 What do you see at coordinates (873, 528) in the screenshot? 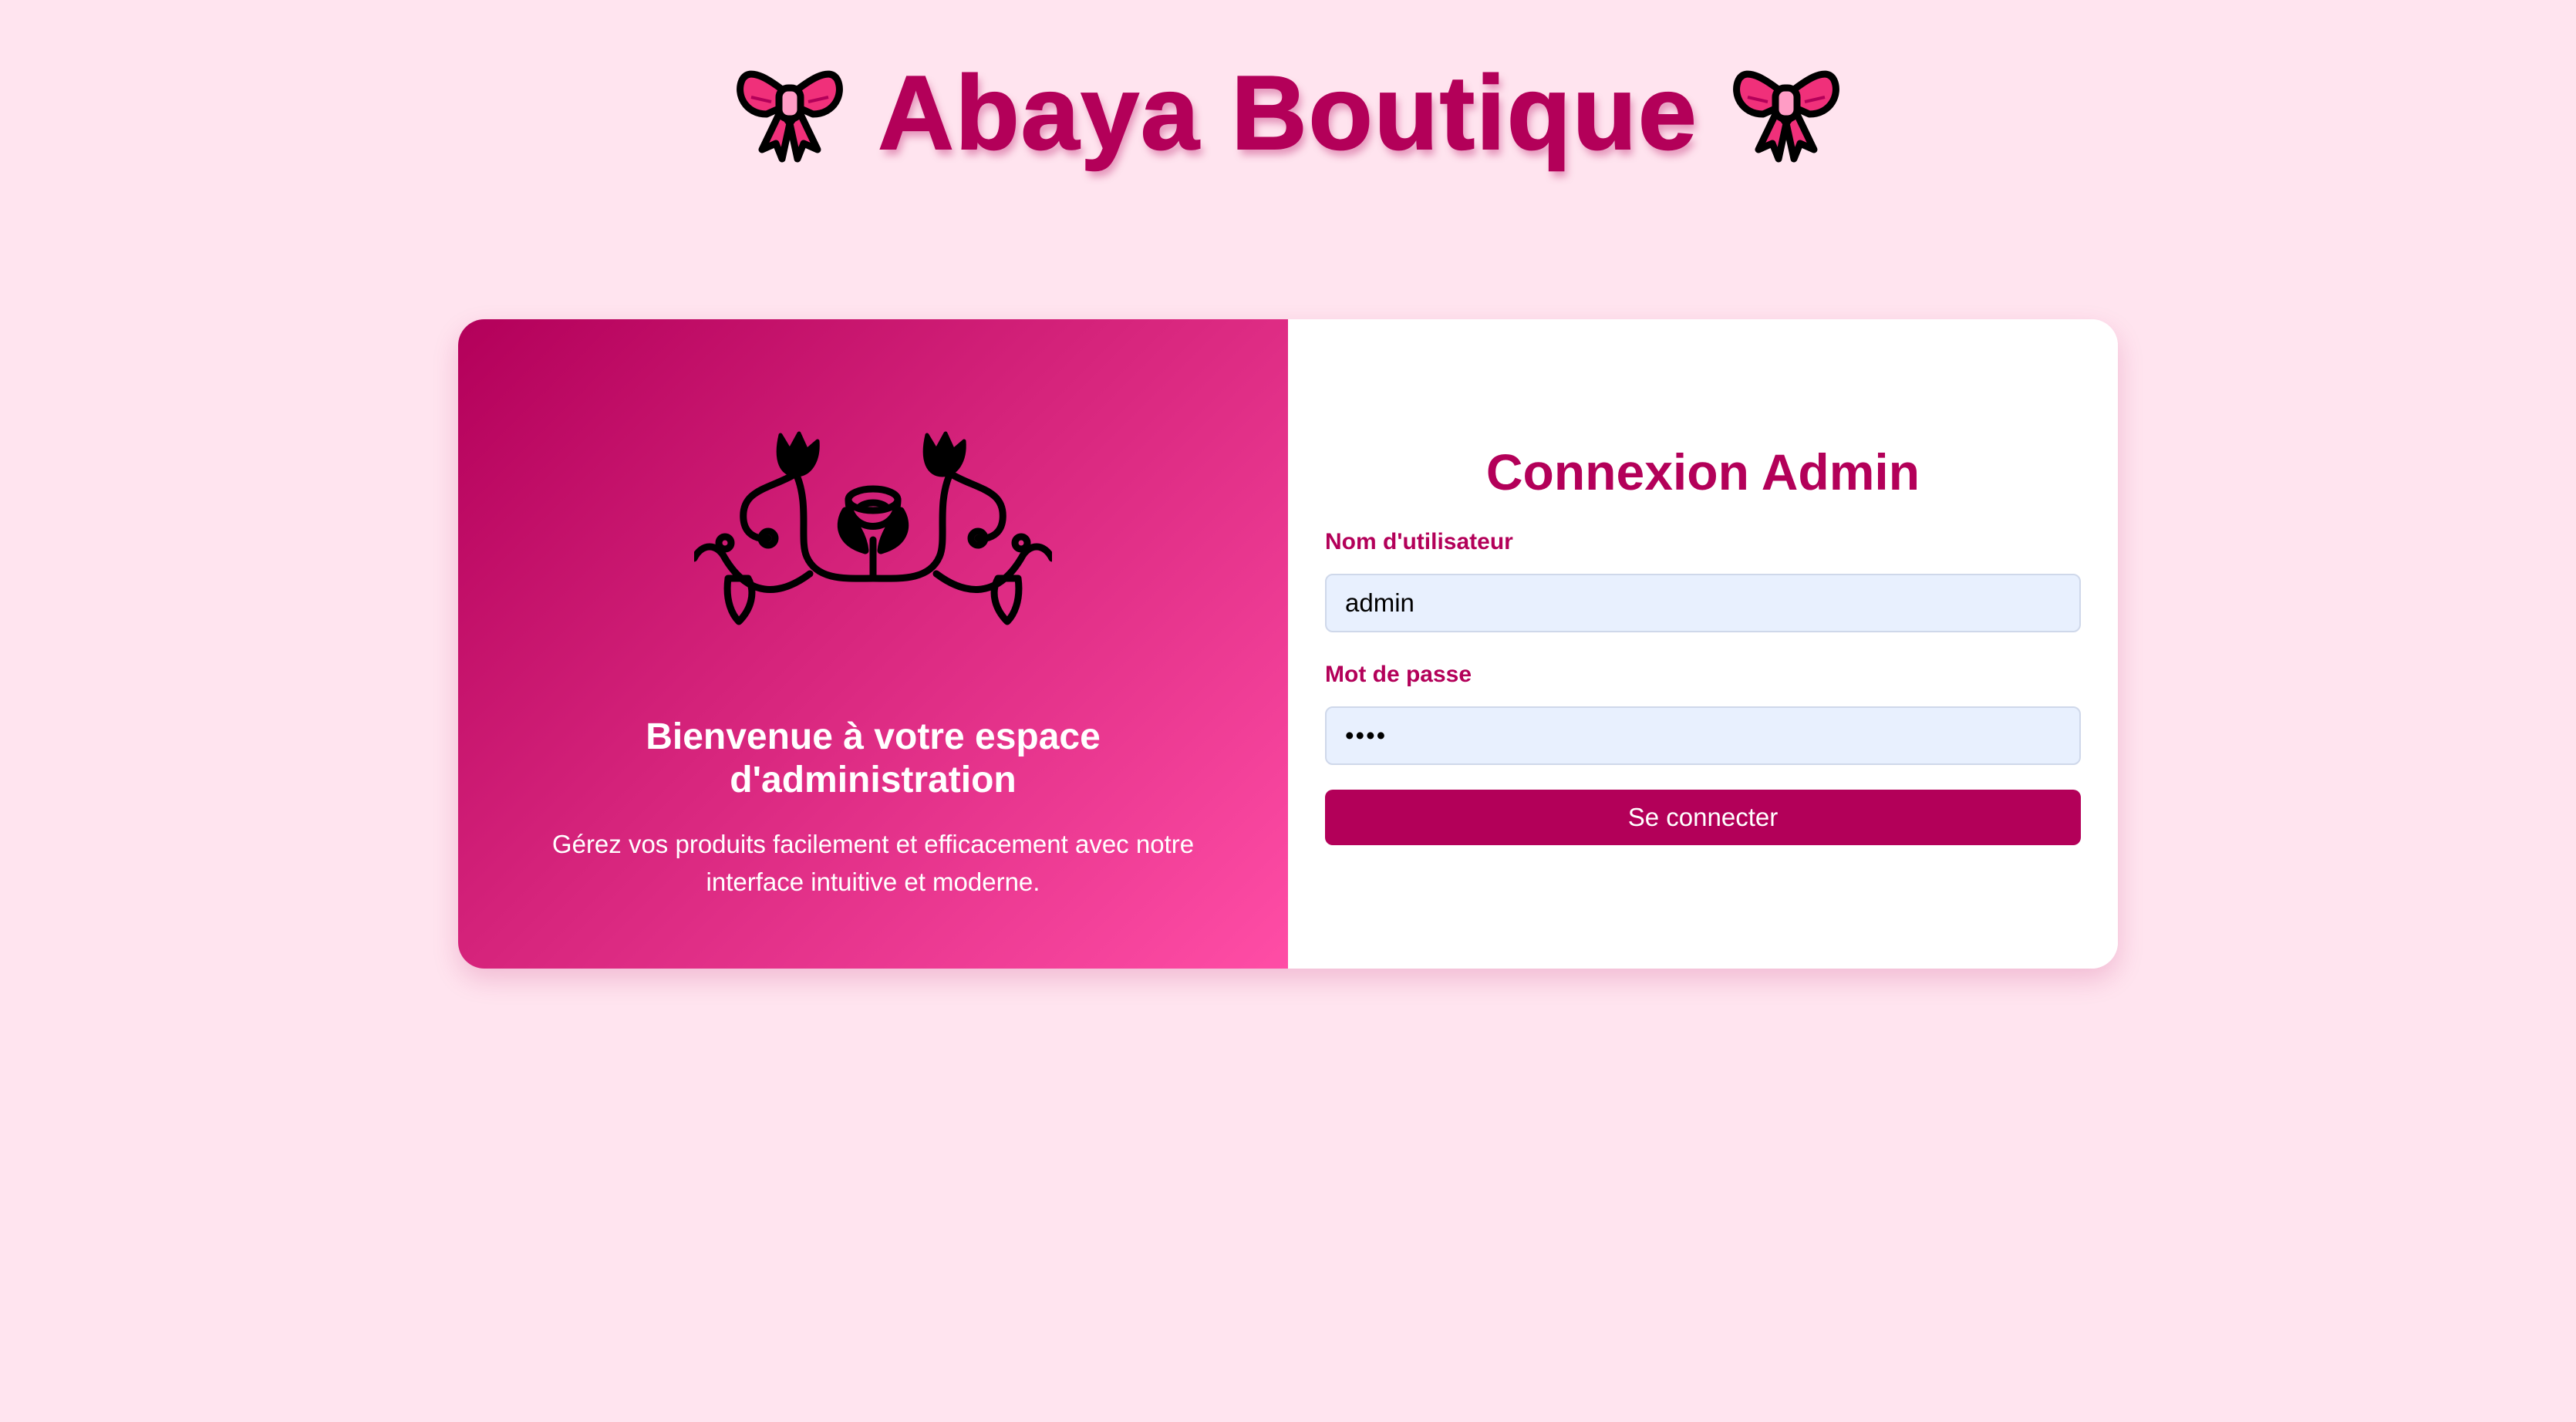
I see `rose-ornament-icon` at bounding box center [873, 528].